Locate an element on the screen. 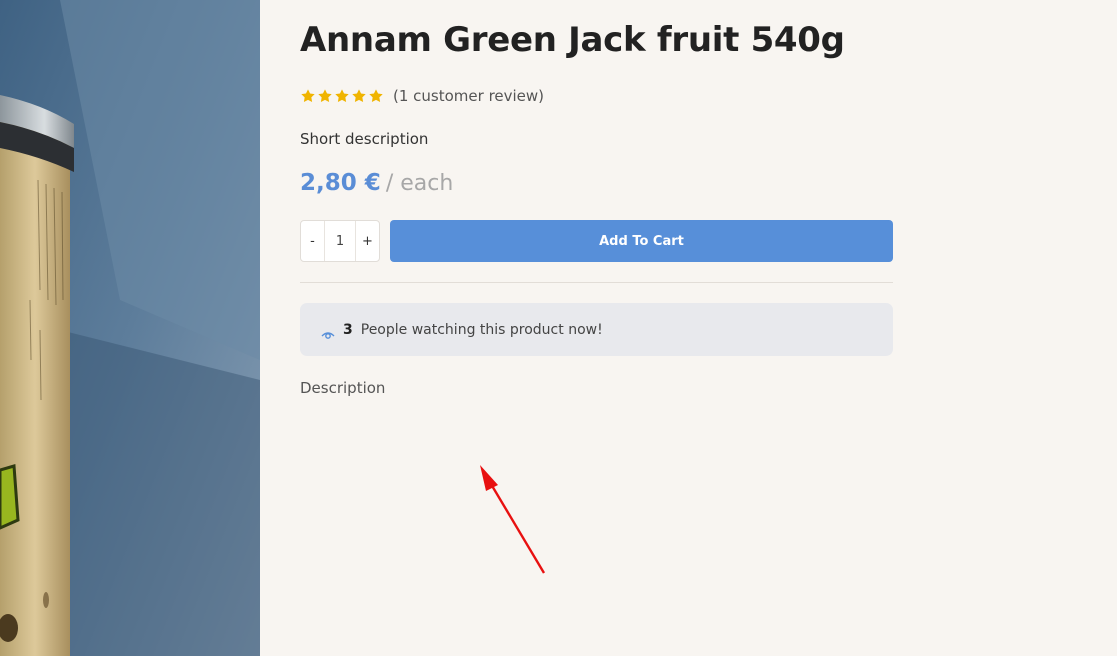  price-amount: 2,80 € is located at coordinates (340, 183).